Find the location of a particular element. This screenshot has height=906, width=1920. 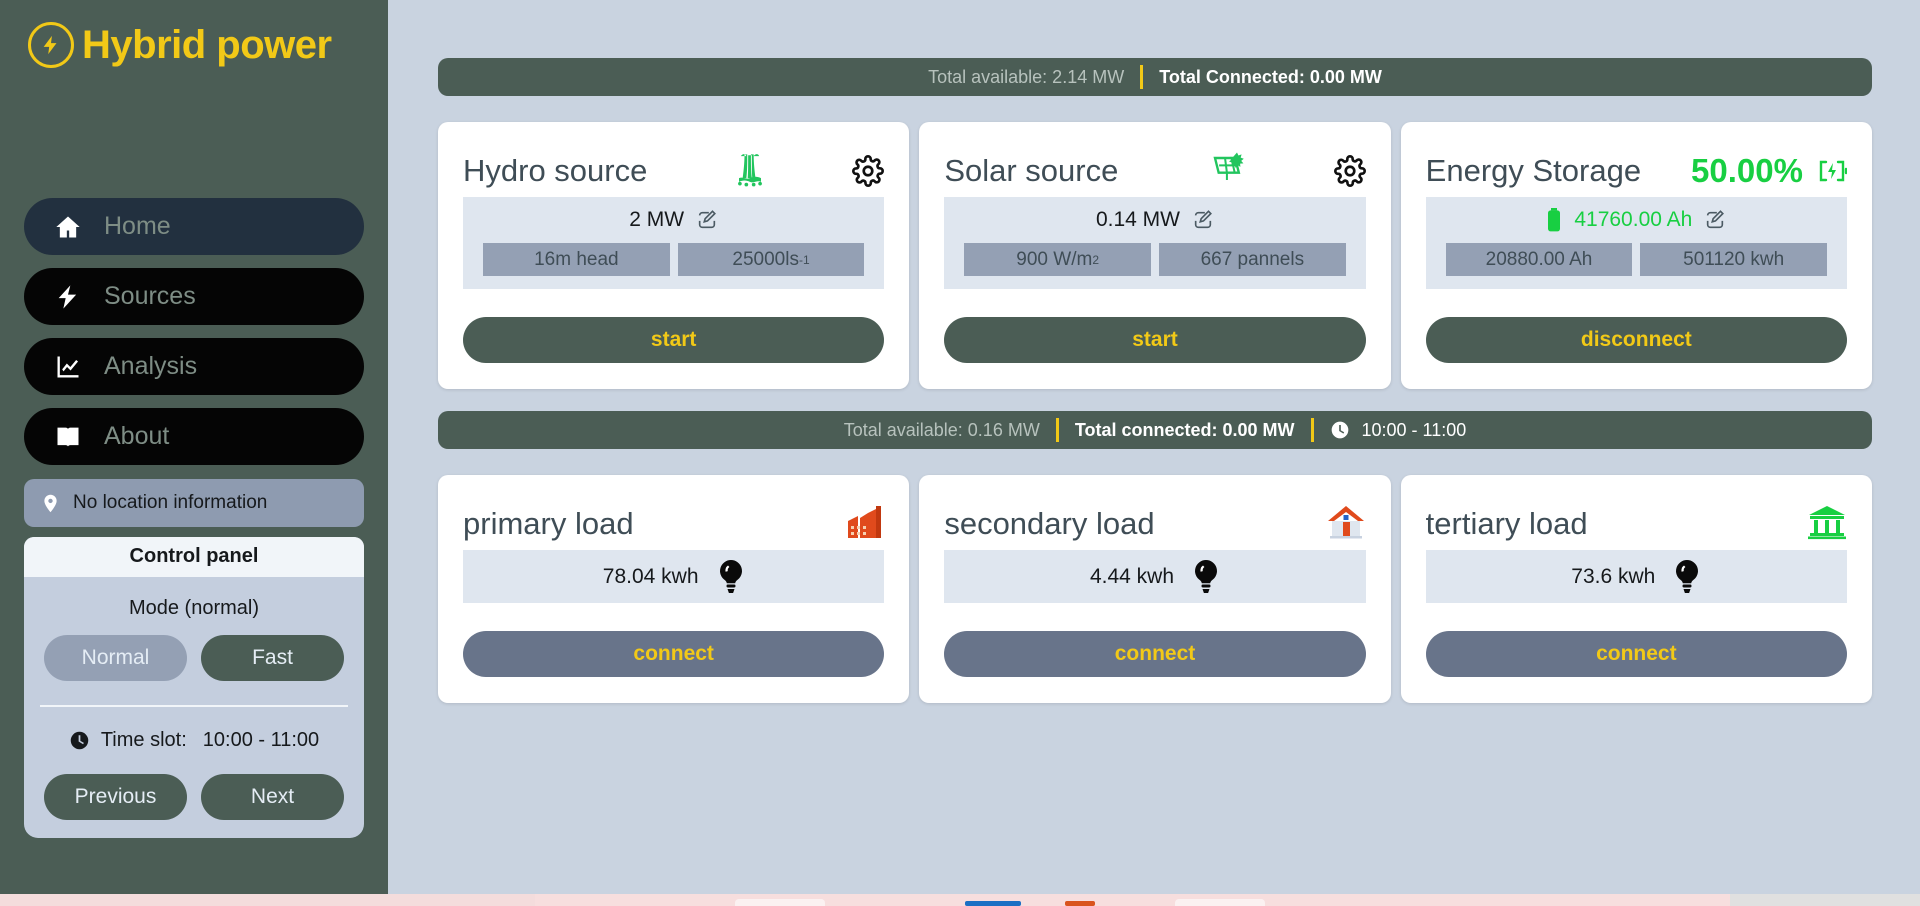

taskbar-middle is located at coordinates (1132, 900).